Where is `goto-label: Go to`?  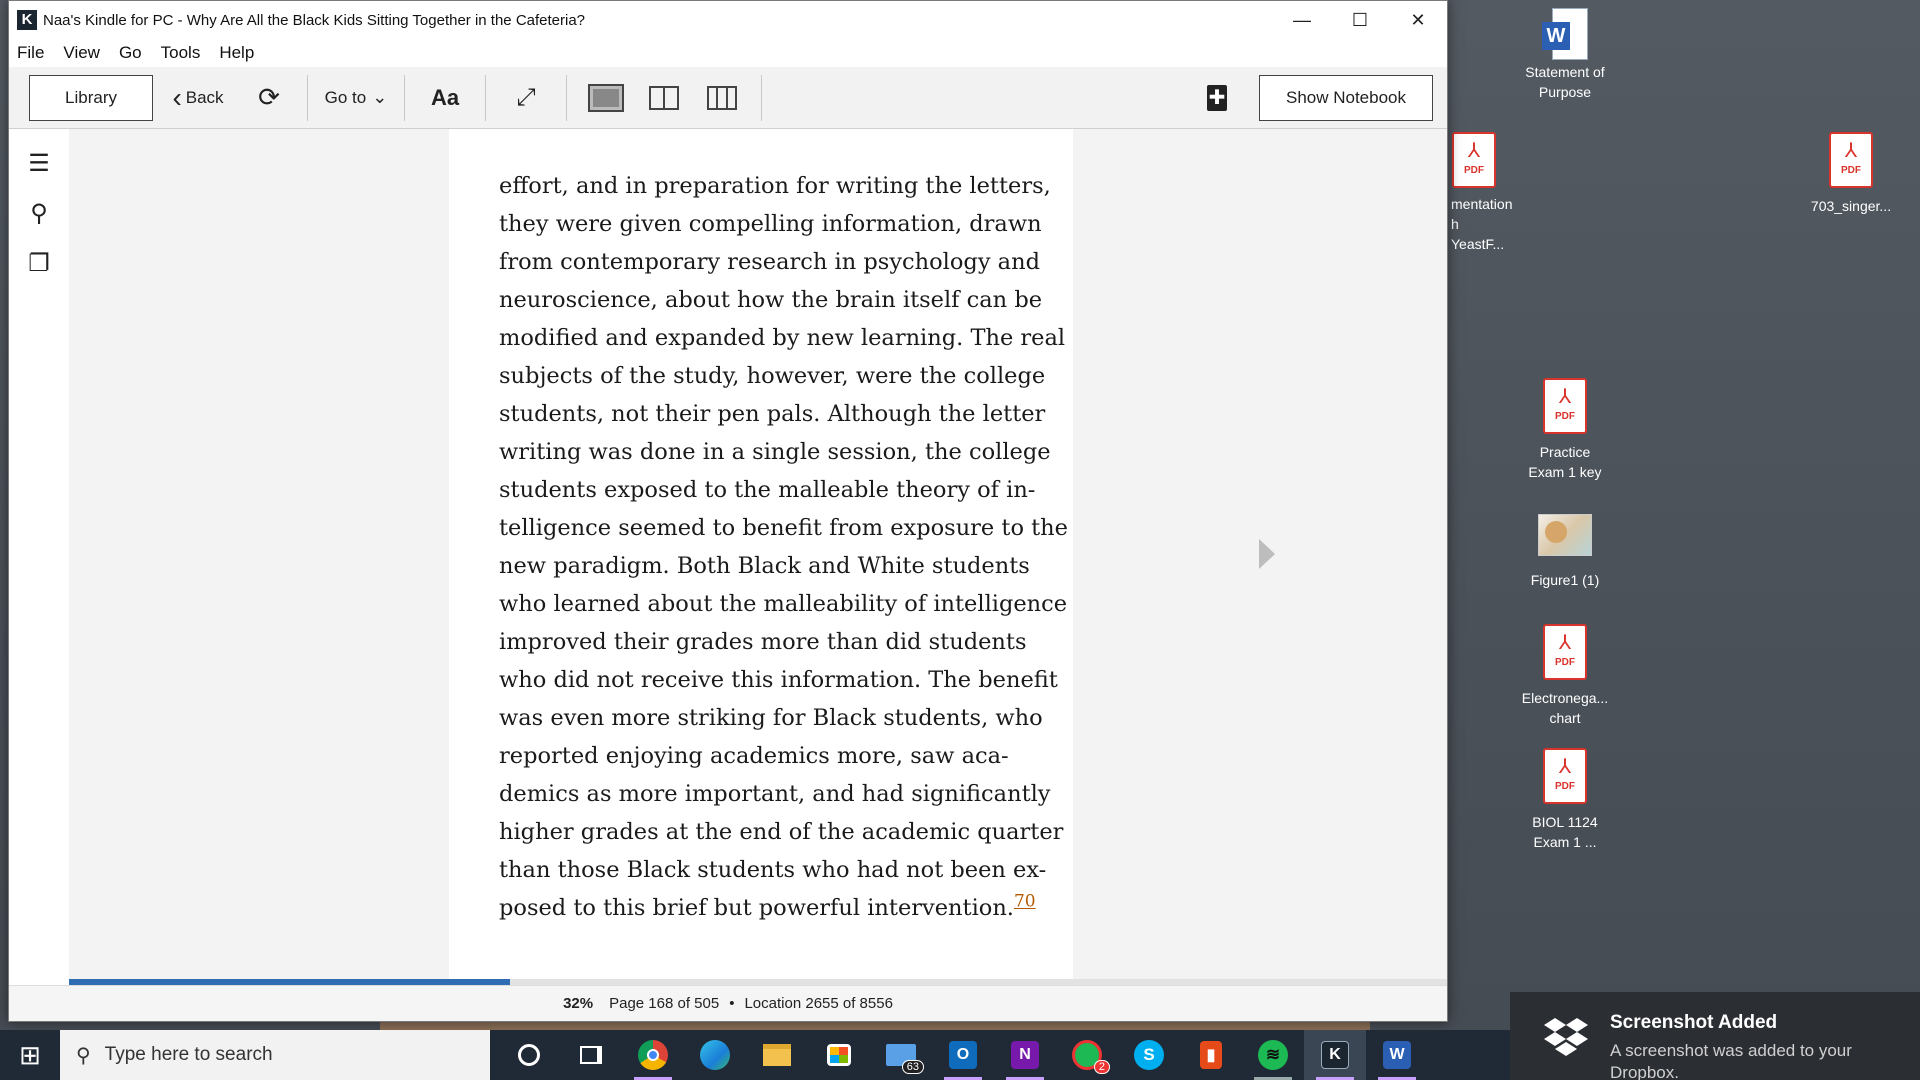
goto-label: Go to is located at coordinates (345, 97).